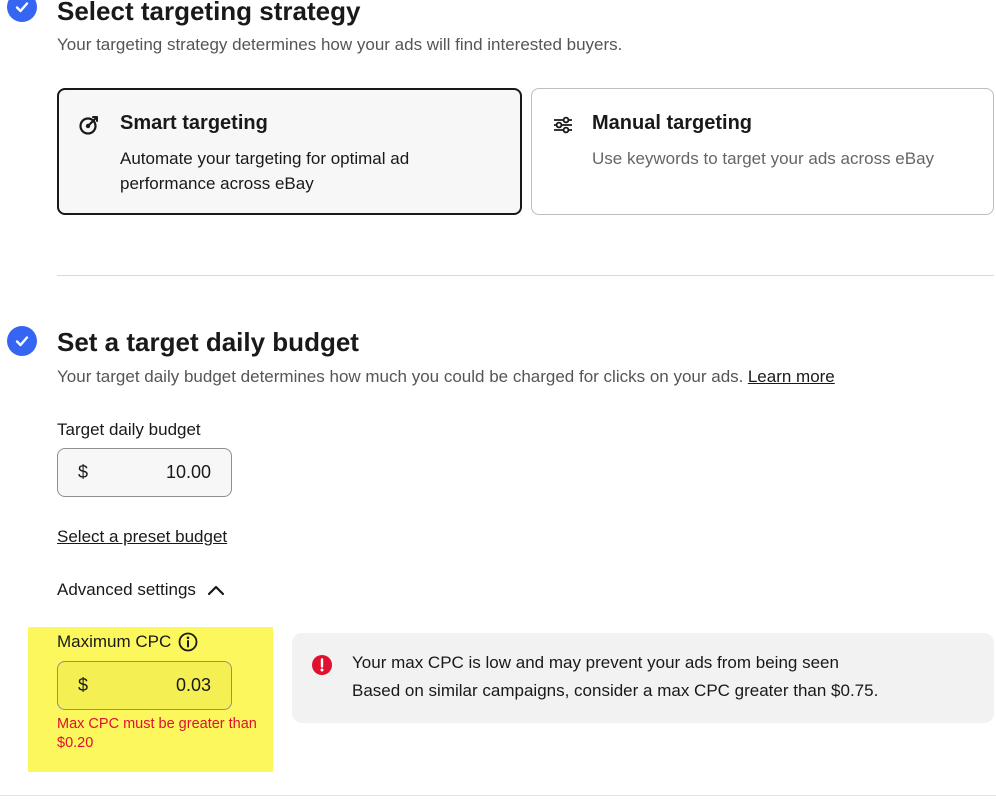 This screenshot has width=996, height=800. What do you see at coordinates (129, 429) in the screenshot?
I see `daily-budget-label: Target daily budget` at bounding box center [129, 429].